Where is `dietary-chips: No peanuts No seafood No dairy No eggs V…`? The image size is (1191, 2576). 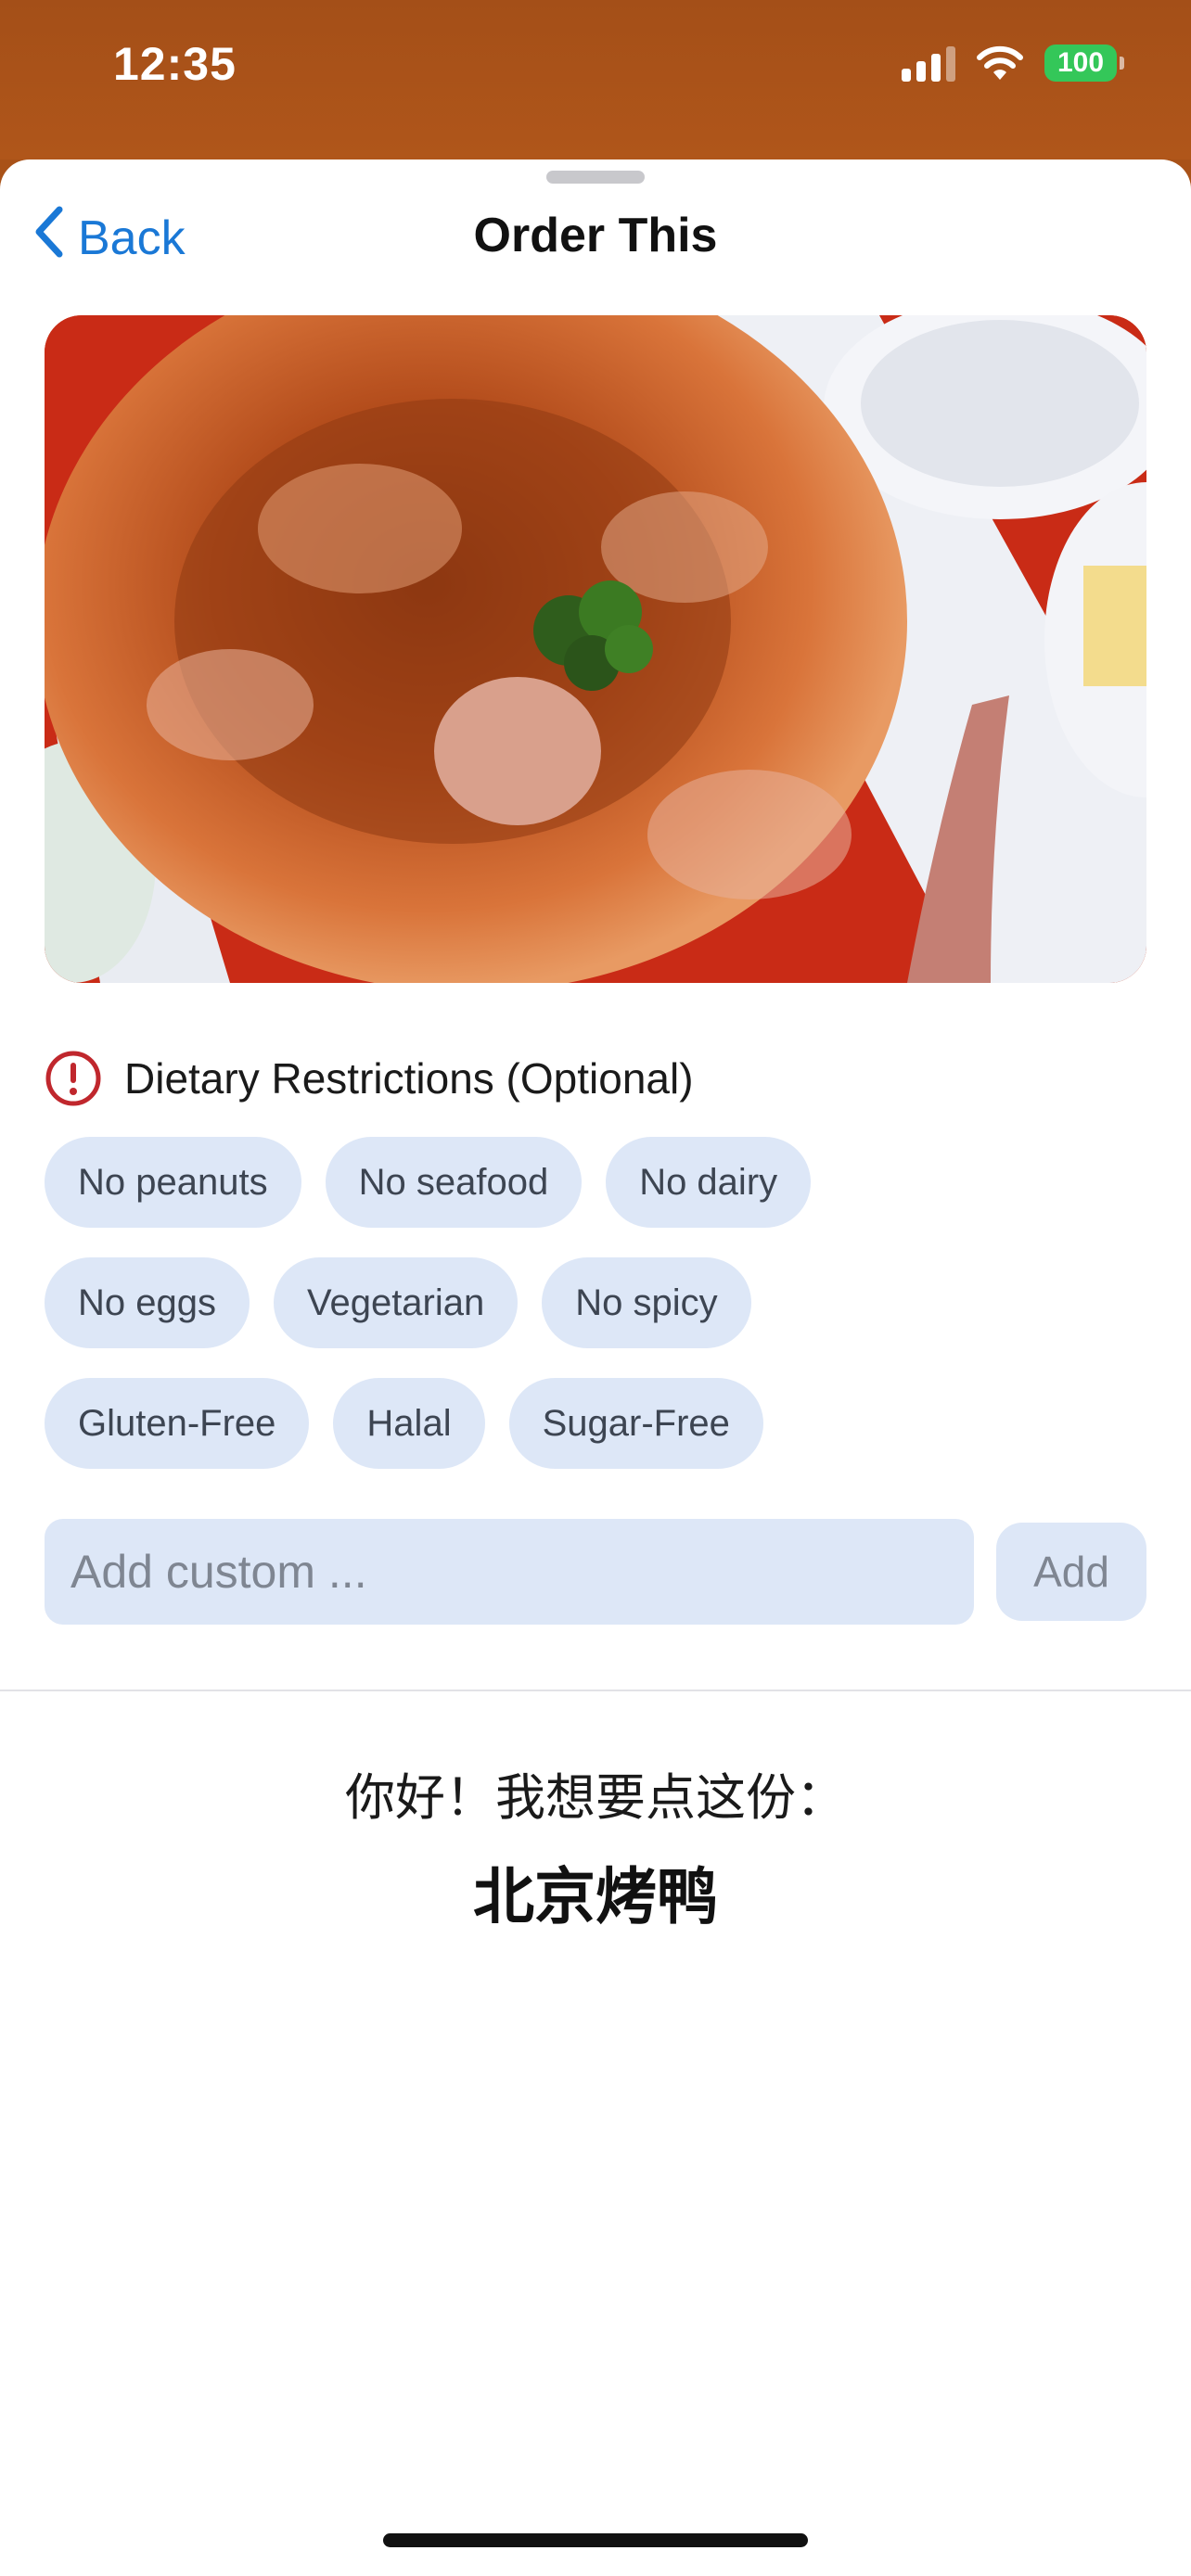 dietary-chips: No peanuts No seafood No dairy No eggs V… is located at coordinates (595, 1317).